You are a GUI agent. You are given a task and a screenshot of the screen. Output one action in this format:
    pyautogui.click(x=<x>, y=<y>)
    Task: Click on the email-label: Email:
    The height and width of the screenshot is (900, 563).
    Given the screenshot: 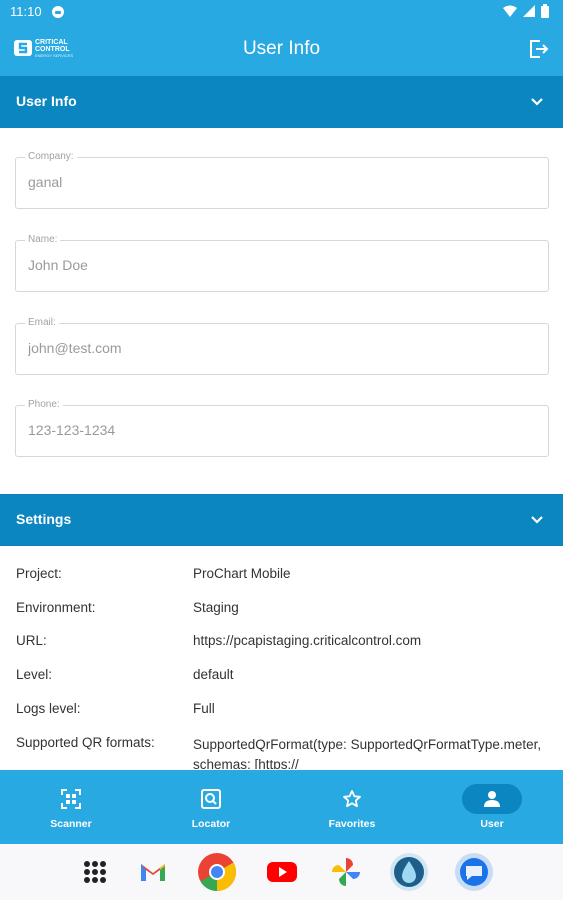 What is the action you would take?
    pyautogui.click(x=42, y=322)
    